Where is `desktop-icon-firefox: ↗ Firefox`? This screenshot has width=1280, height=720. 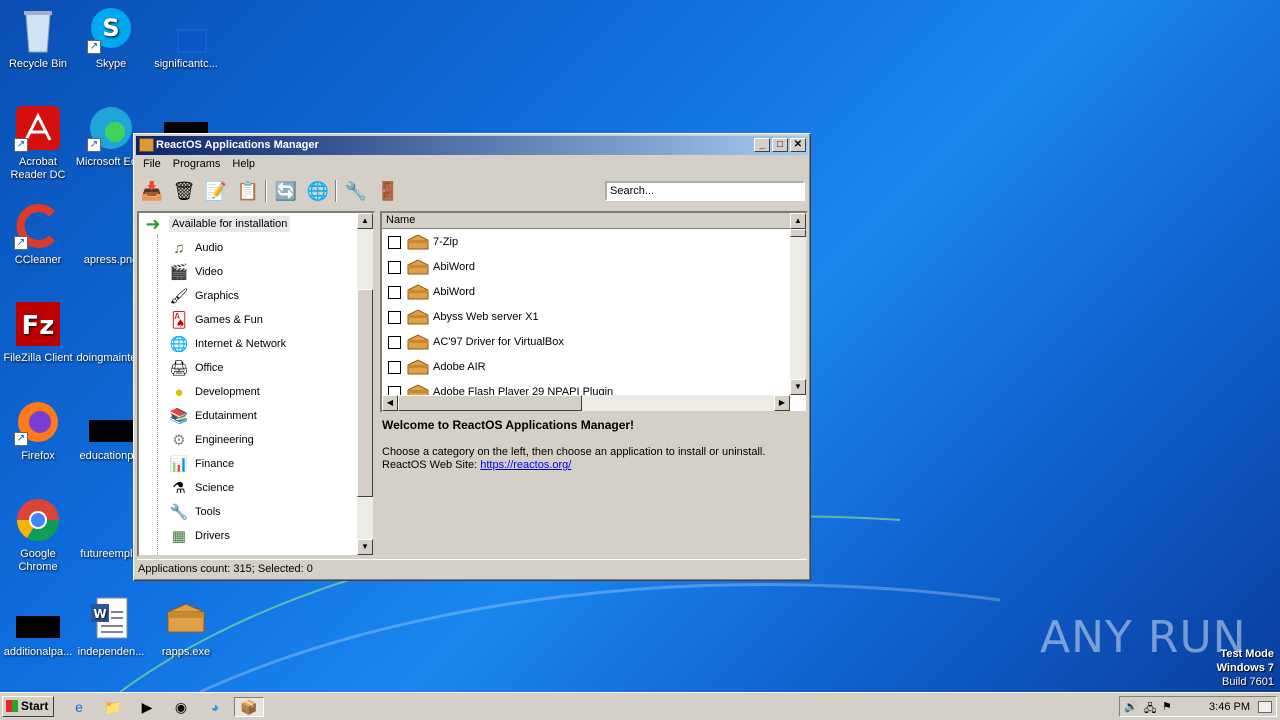 desktop-icon-firefox: ↗ Firefox is located at coordinates (38, 430).